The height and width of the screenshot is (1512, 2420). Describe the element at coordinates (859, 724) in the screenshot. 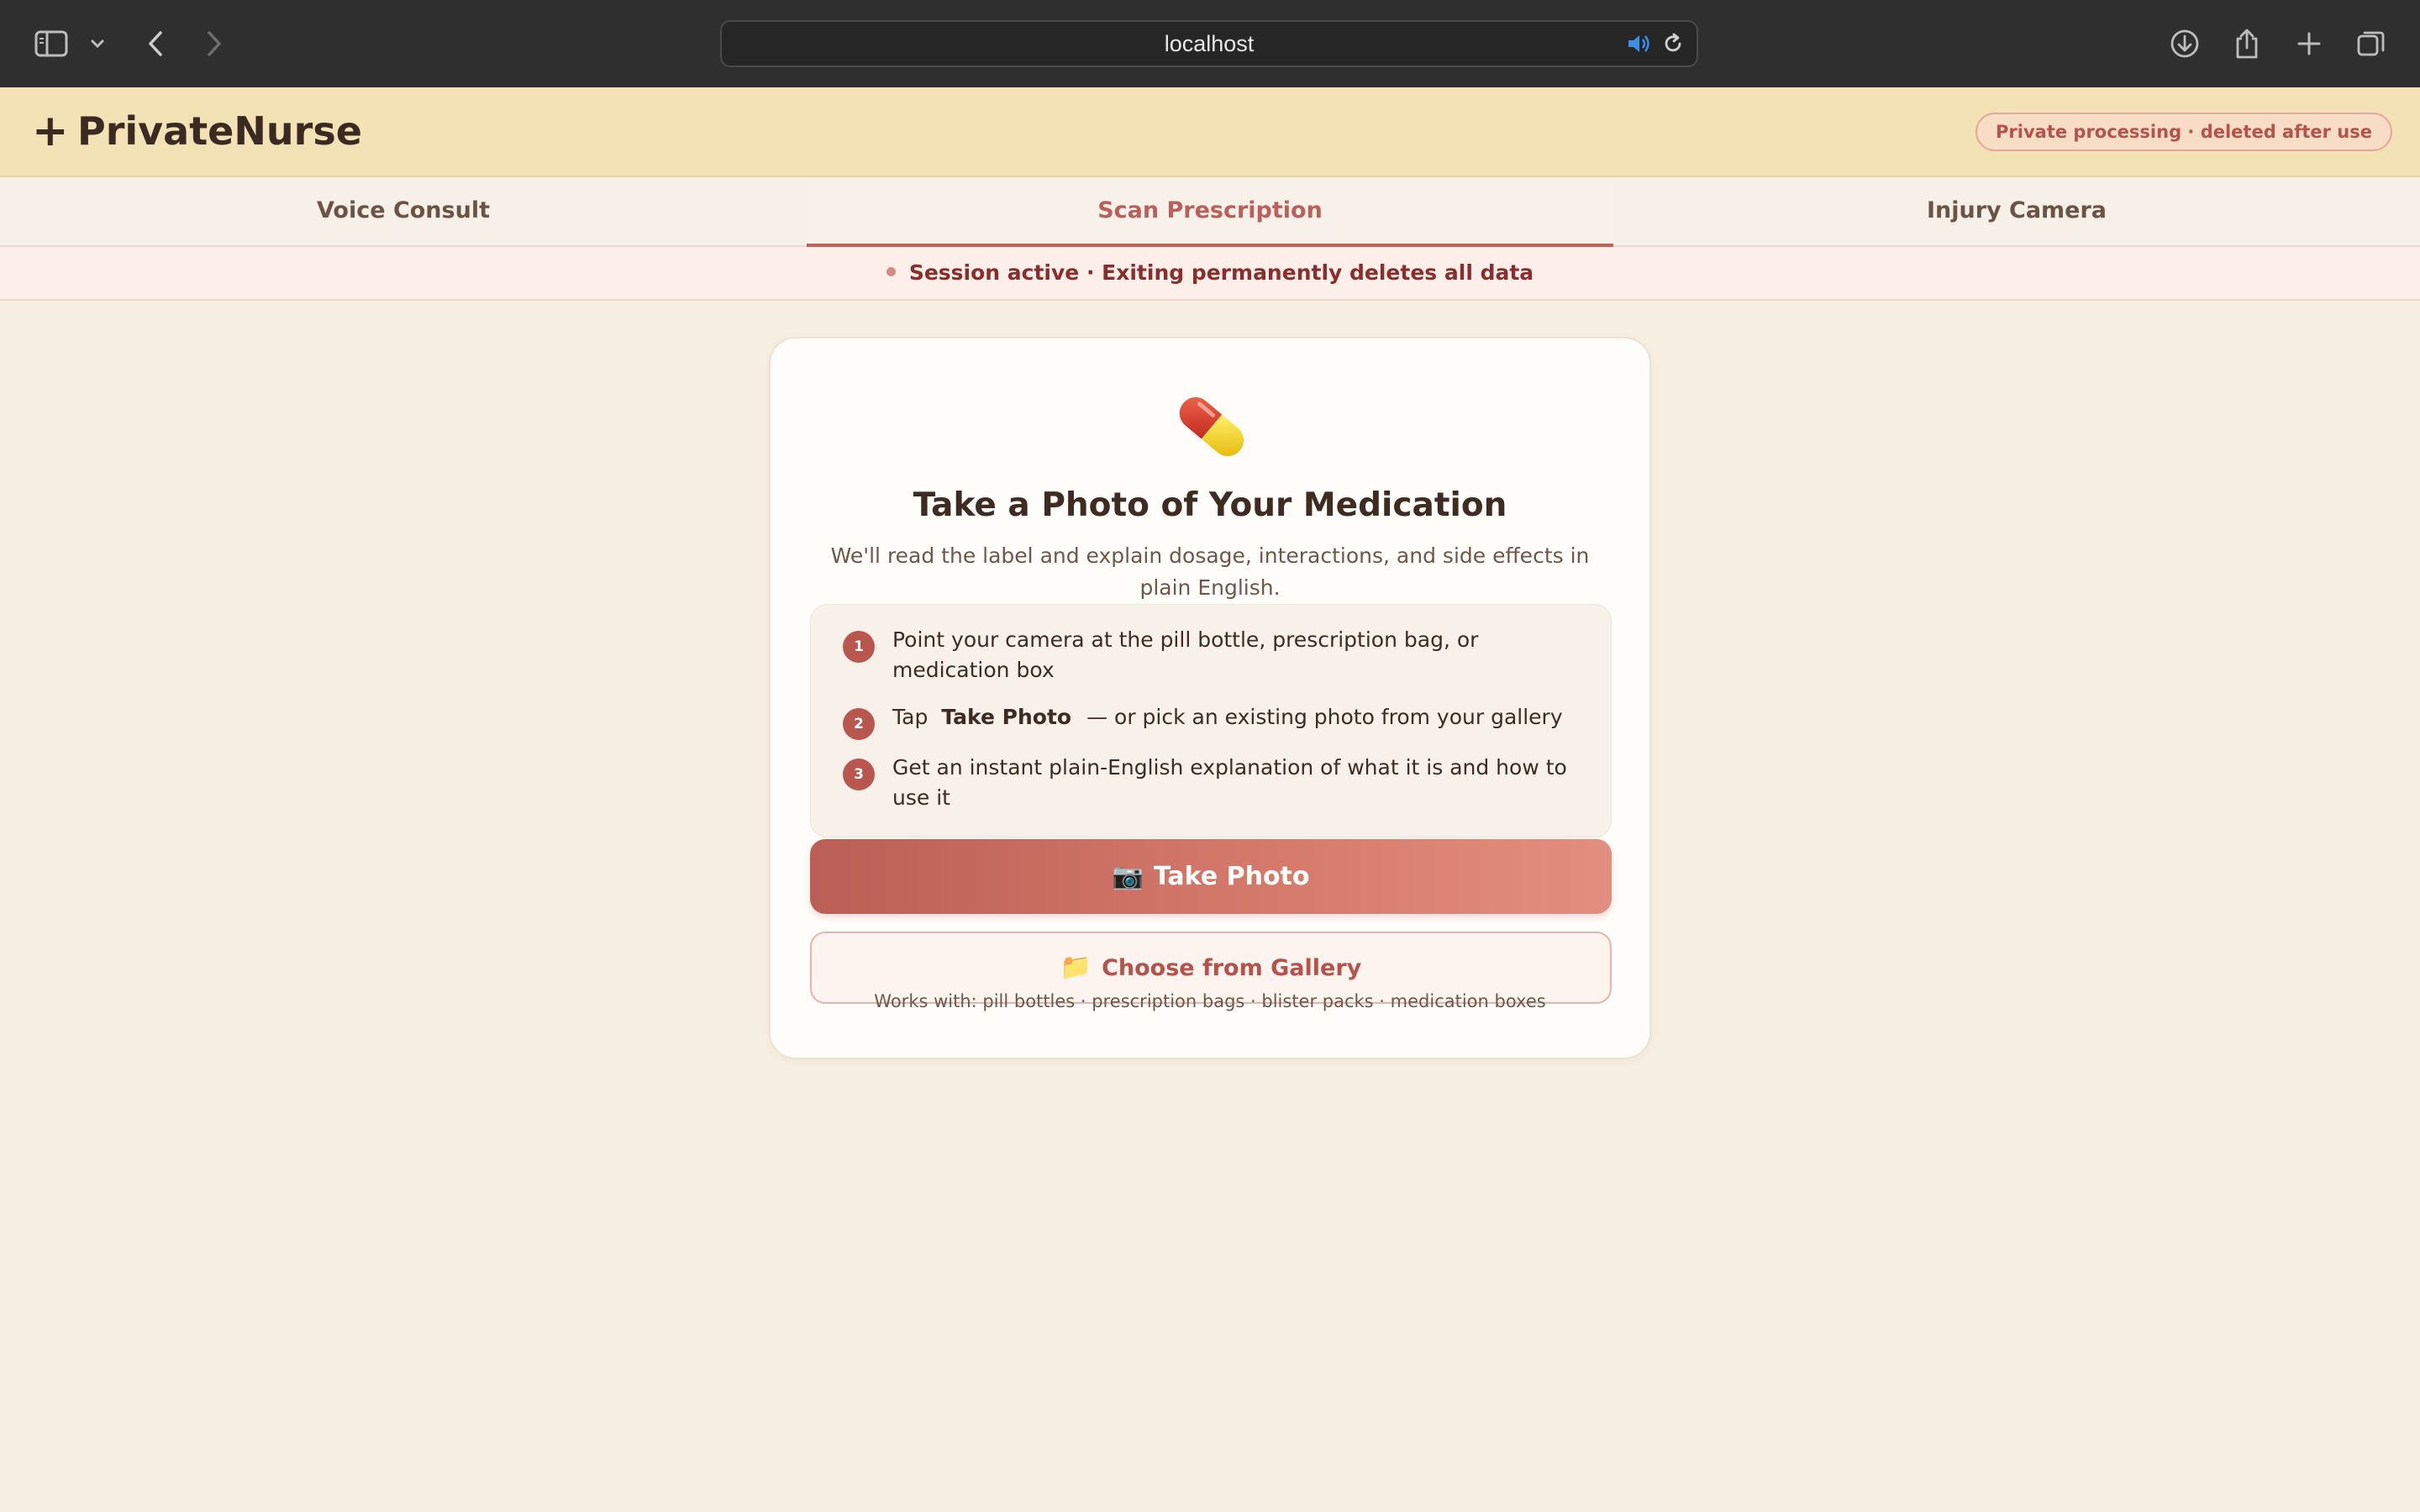

I see `step-number: 2` at that location.